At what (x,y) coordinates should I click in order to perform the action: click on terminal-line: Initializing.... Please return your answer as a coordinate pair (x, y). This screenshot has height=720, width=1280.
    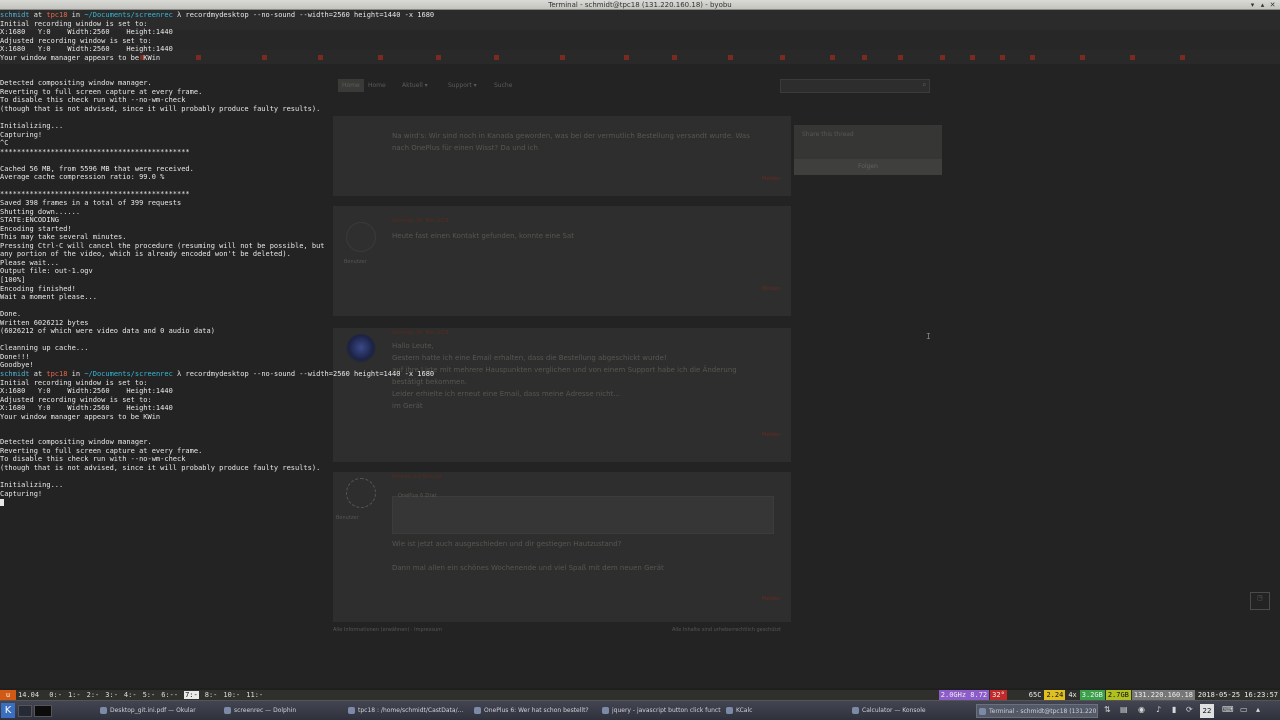
    Looking at the image, I should click on (32, 485).